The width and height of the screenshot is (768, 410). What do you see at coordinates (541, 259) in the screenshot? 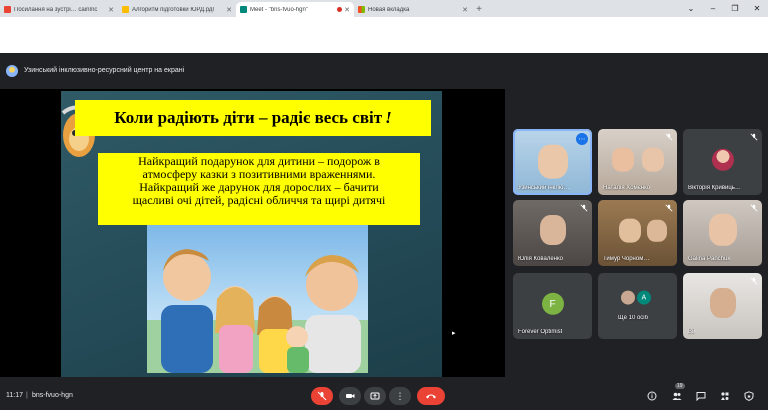
I see `participant-name: Юлія Коваленко` at bounding box center [541, 259].